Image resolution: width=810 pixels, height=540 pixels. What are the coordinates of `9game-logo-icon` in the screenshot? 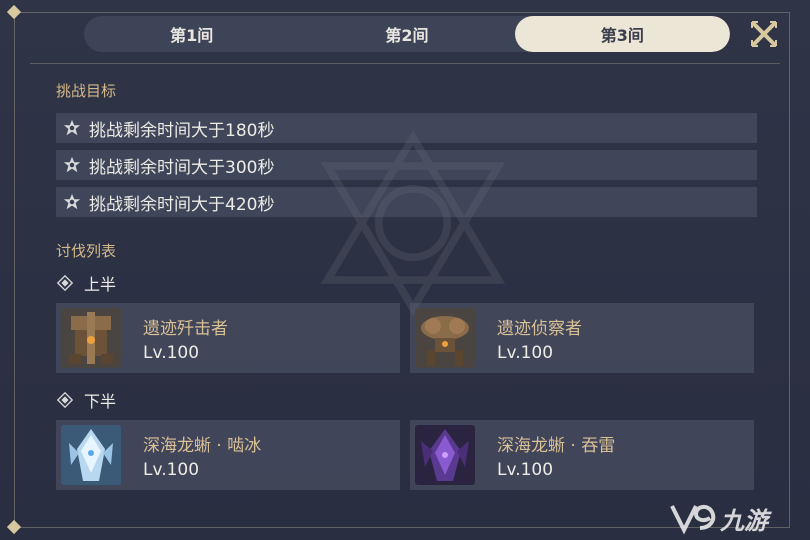 It's located at (693, 520).